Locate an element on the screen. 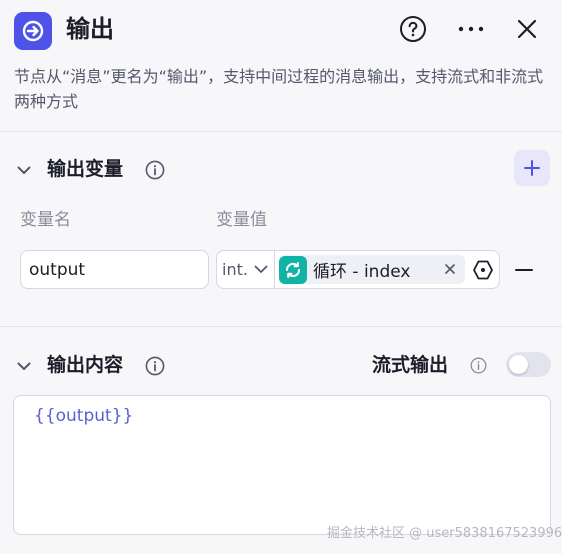 This screenshot has width=562, height=554. more-button is located at coordinates (471, 29).